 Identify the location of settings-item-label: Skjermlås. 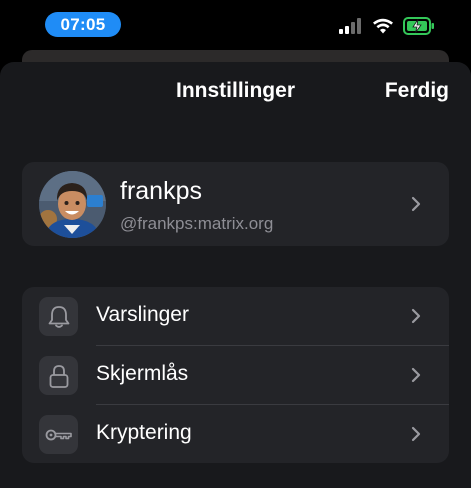
(142, 373).